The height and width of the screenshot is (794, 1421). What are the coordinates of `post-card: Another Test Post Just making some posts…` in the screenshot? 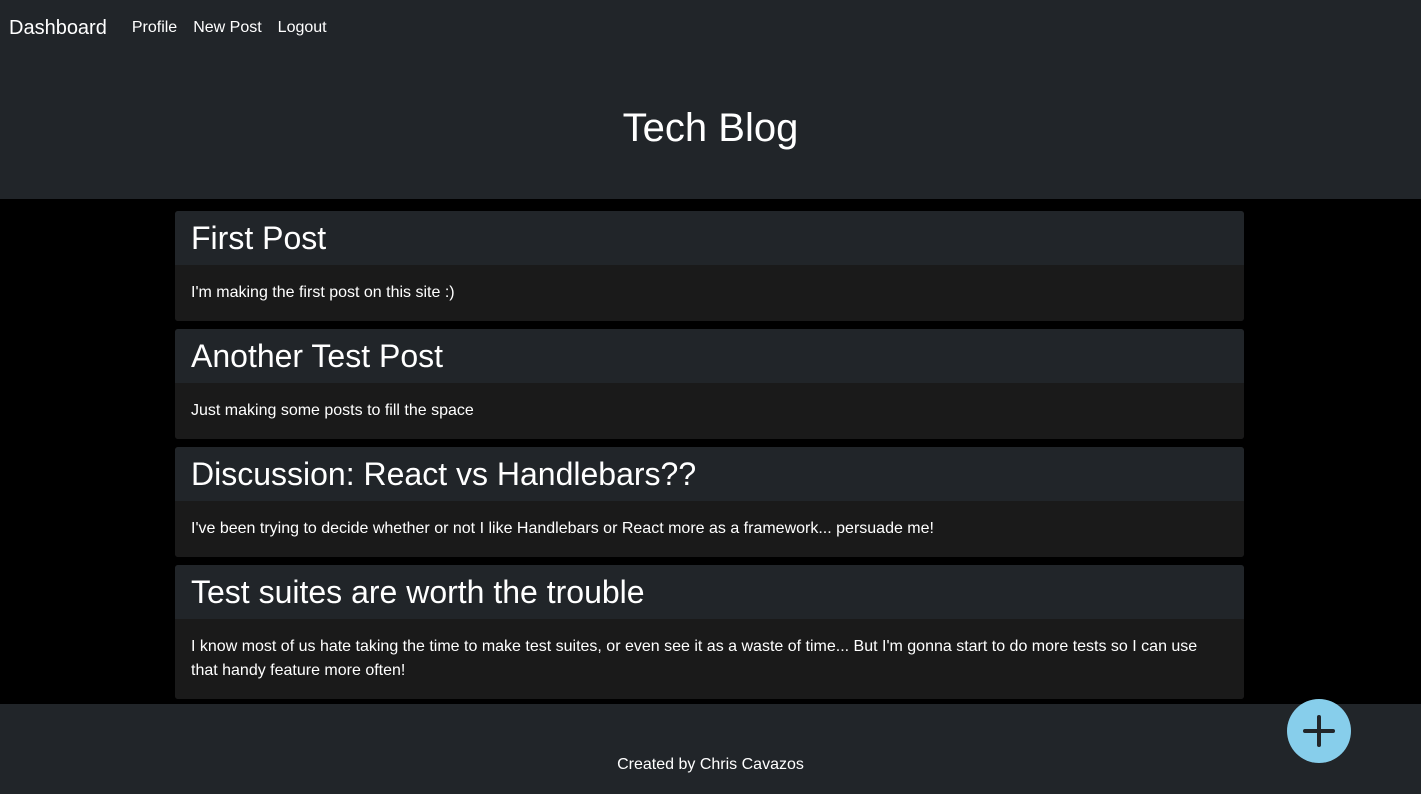 It's located at (709, 384).